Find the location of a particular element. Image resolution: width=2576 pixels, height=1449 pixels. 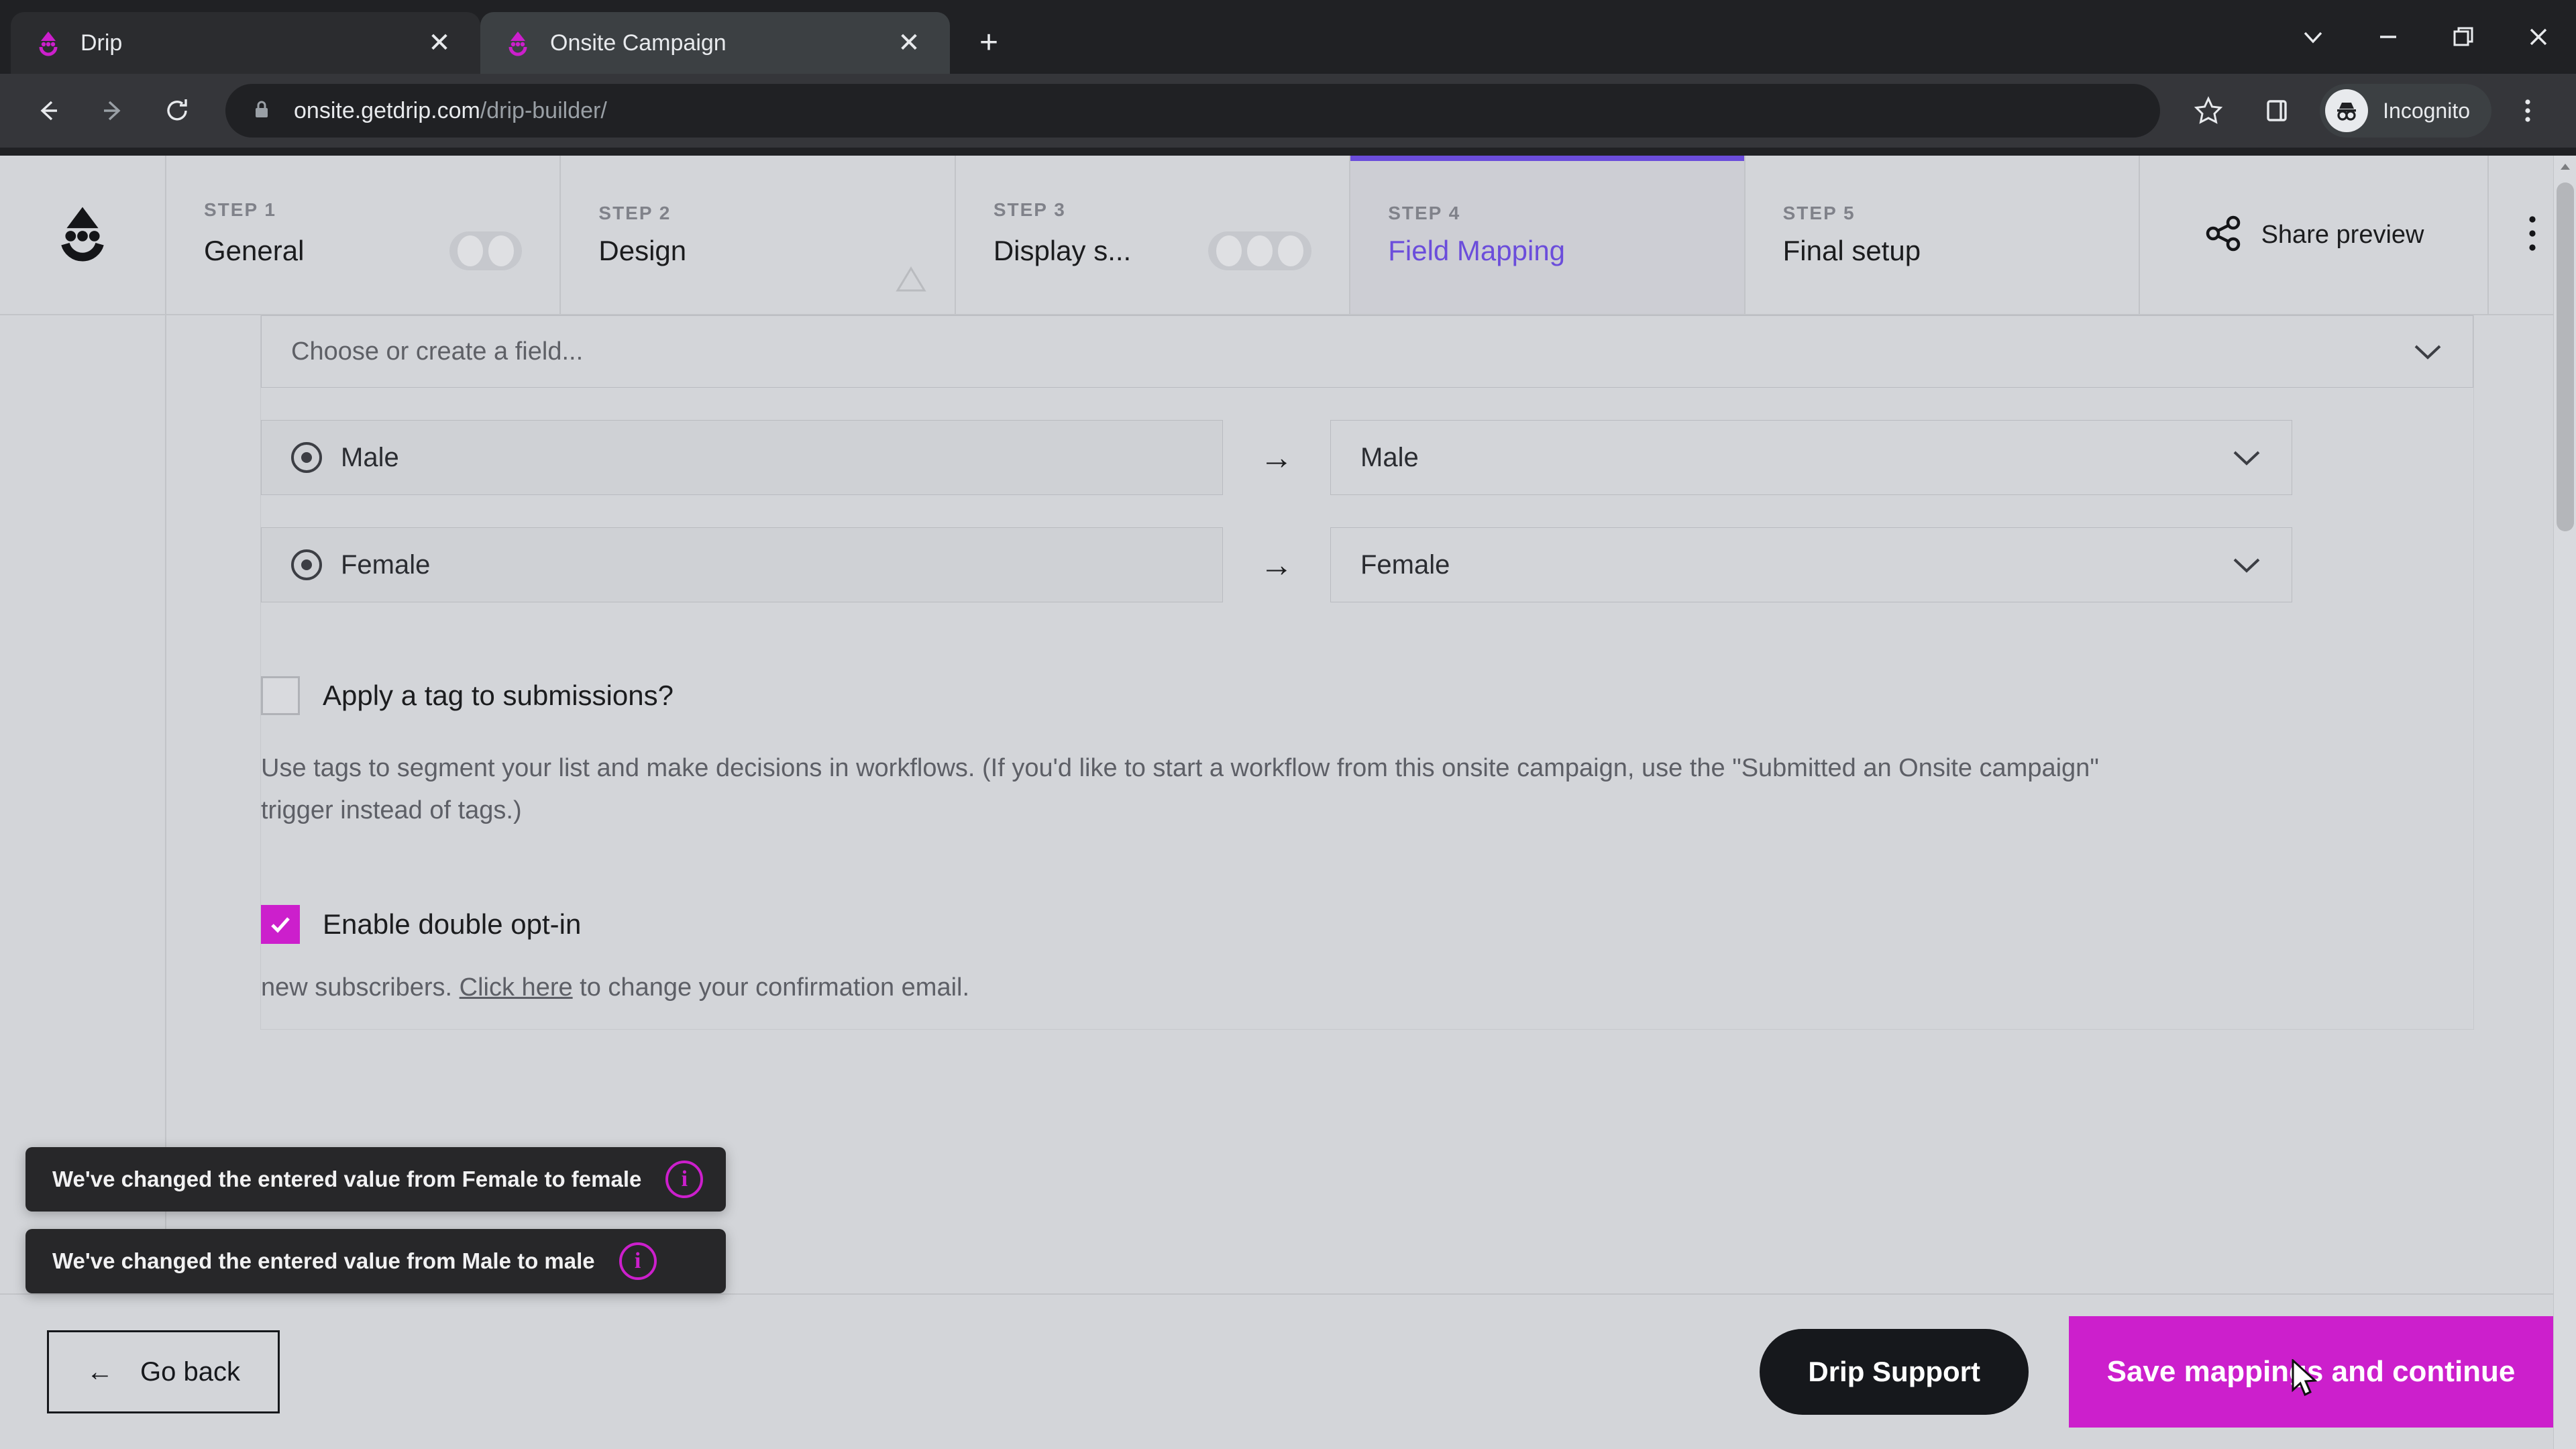

side-panel-icon is located at coordinates (2277, 110).